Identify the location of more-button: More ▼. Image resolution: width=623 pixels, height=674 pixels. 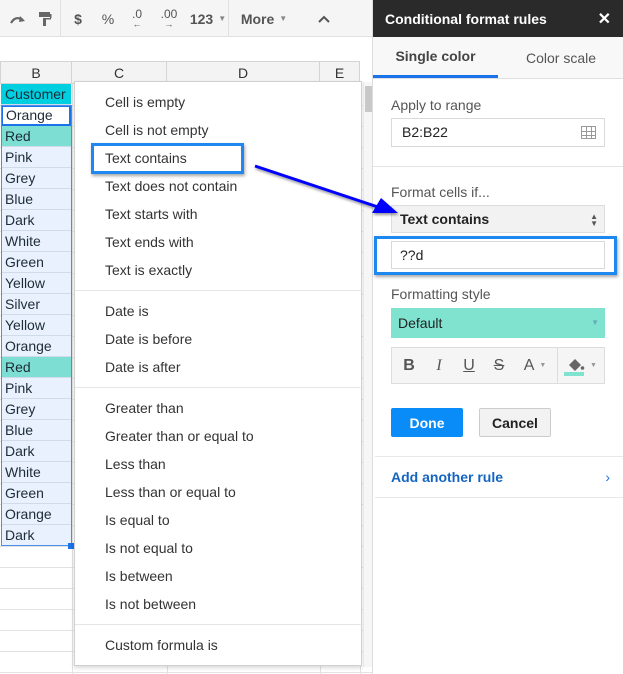
(264, 18).